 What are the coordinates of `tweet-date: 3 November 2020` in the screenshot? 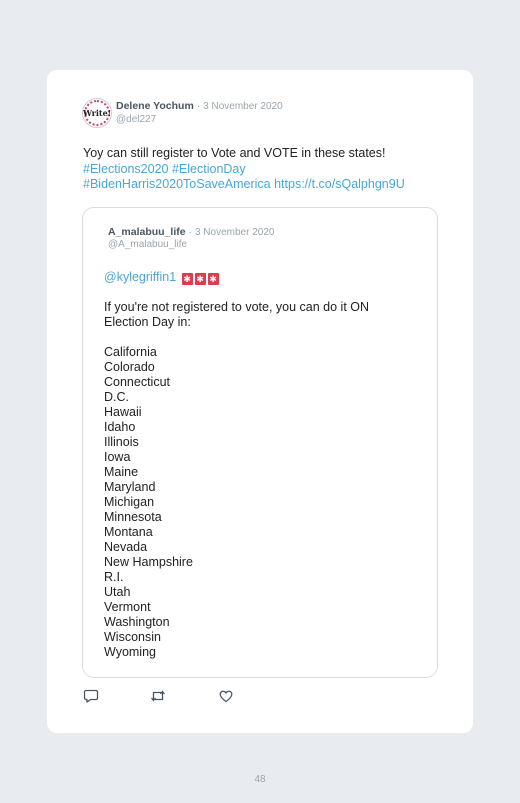 It's located at (243, 106).